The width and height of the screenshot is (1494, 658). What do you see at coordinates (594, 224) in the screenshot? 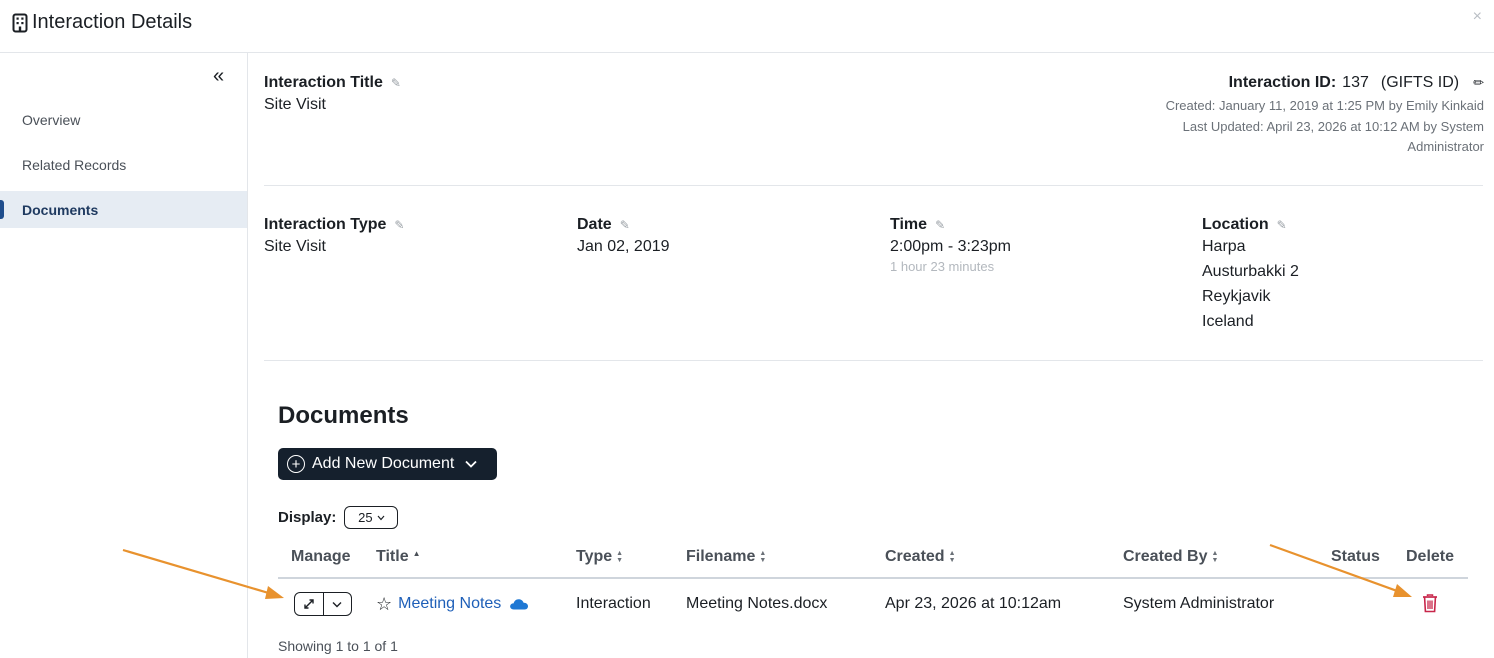
I see `date-label-text: Date` at bounding box center [594, 224].